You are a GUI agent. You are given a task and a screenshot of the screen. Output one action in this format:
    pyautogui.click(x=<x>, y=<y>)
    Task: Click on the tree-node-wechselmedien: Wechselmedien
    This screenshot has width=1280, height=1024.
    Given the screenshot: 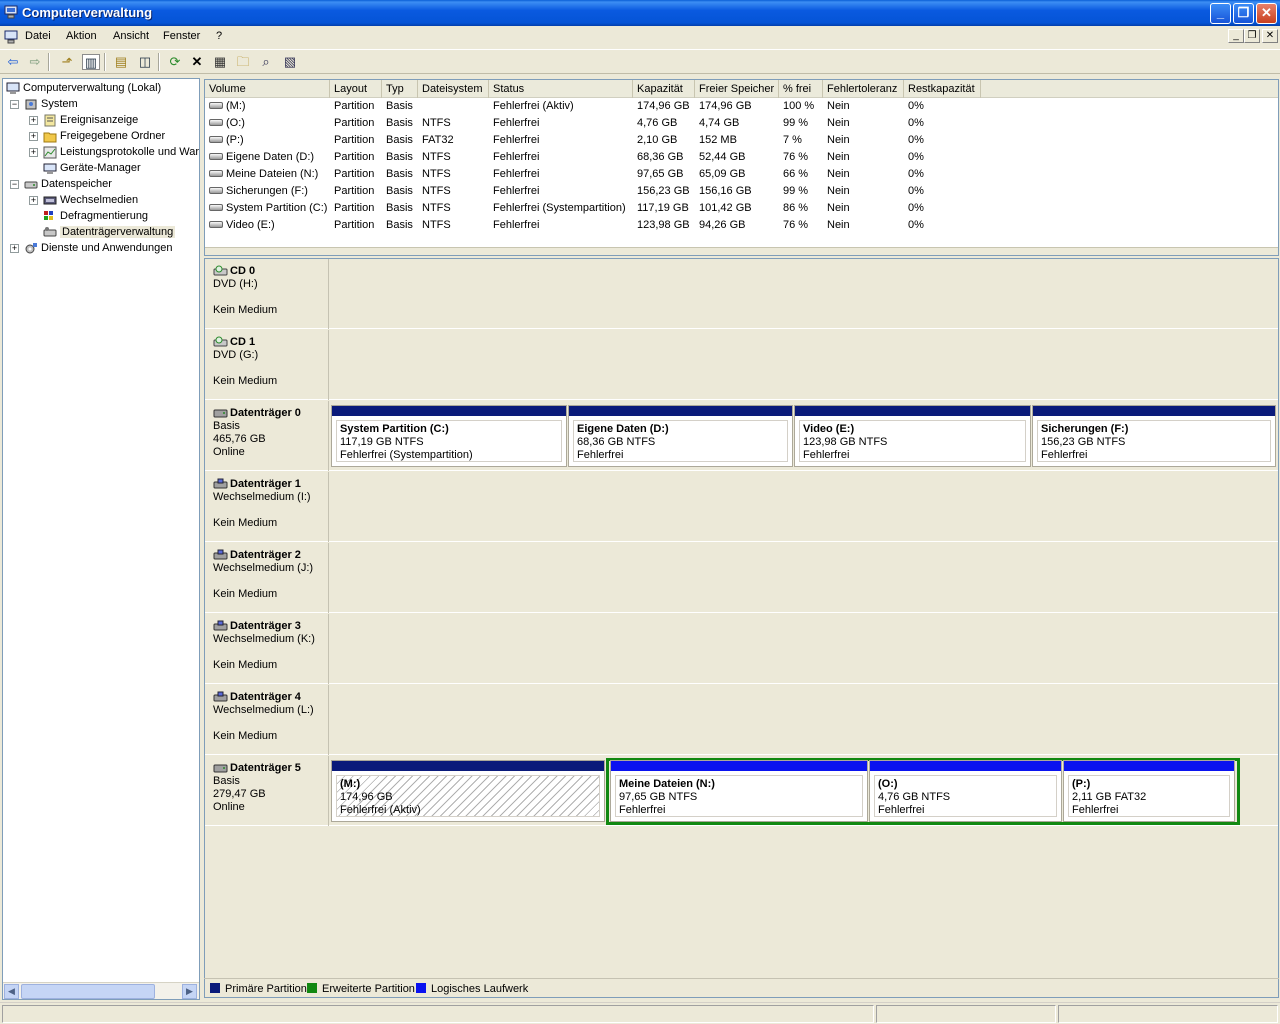 What is the action you would take?
    pyautogui.click(x=90, y=200)
    